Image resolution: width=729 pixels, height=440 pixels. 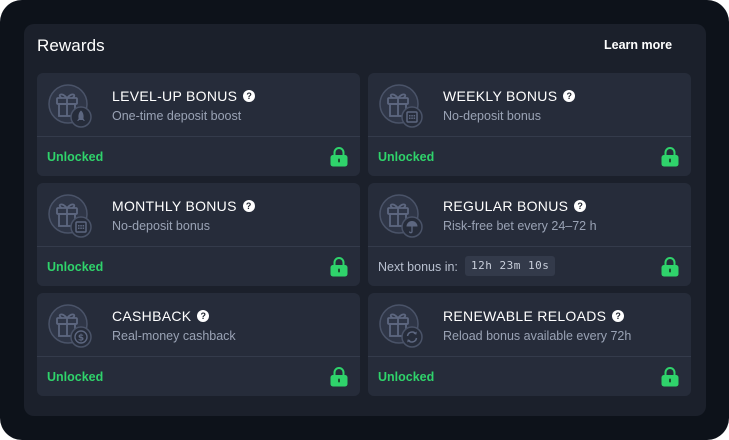 What do you see at coordinates (638, 45) in the screenshot?
I see `learn-more-link: Learn more` at bounding box center [638, 45].